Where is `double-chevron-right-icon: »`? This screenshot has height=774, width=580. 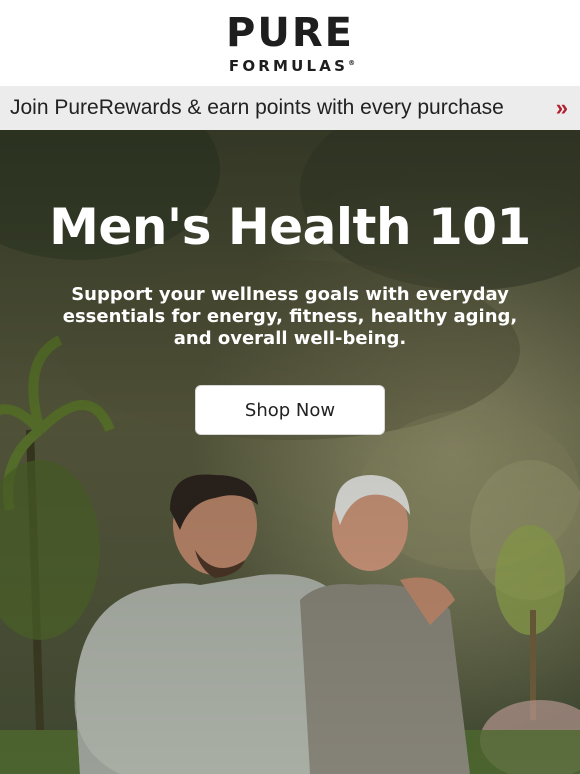
double-chevron-right-icon: » is located at coordinates (561, 107).